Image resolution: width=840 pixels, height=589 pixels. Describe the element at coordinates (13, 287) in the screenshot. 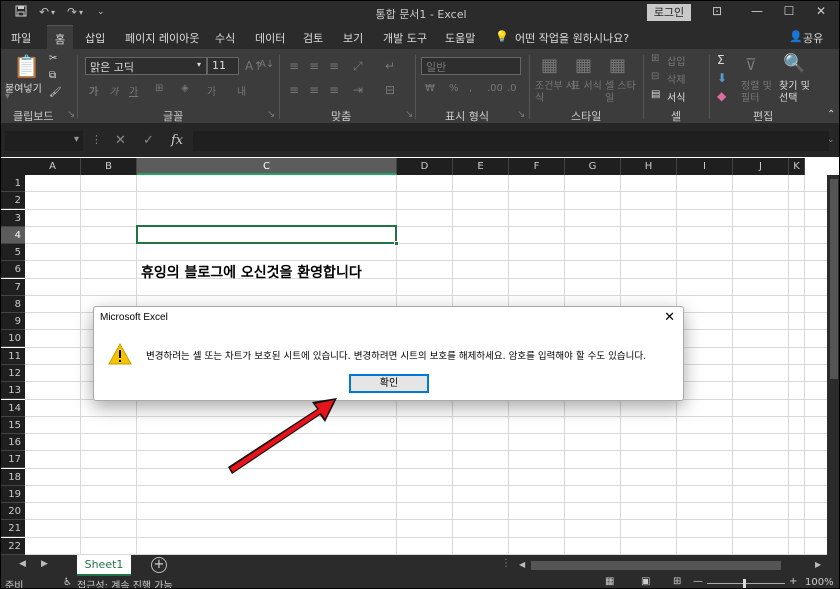

I see `row-header-7: 7` at that location.